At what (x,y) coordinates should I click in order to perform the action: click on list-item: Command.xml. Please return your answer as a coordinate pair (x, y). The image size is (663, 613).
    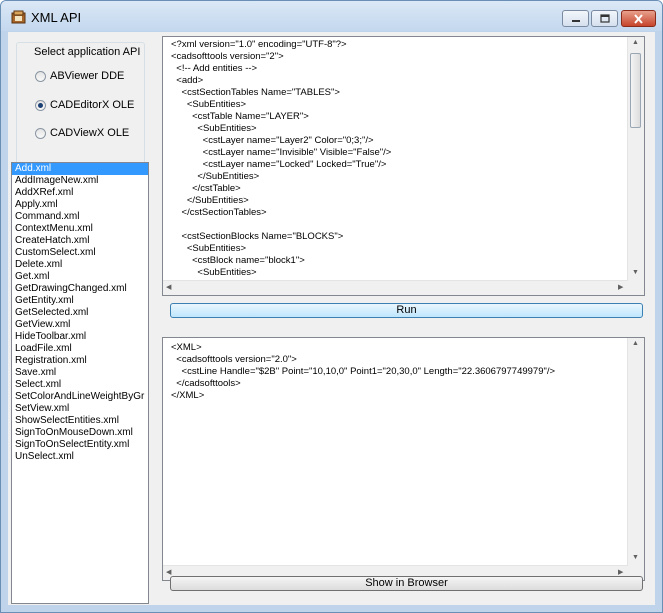
    Looking at the image, I should click on (80, 217).